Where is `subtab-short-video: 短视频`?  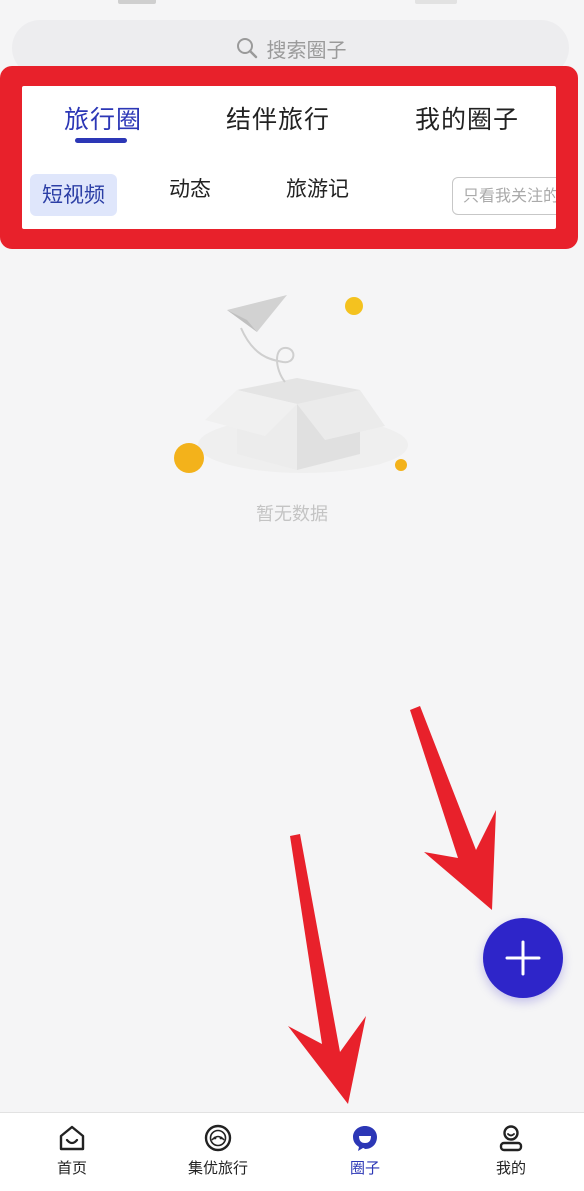 subtab-short-video: 短视频 is located at coordinates (73, 195).